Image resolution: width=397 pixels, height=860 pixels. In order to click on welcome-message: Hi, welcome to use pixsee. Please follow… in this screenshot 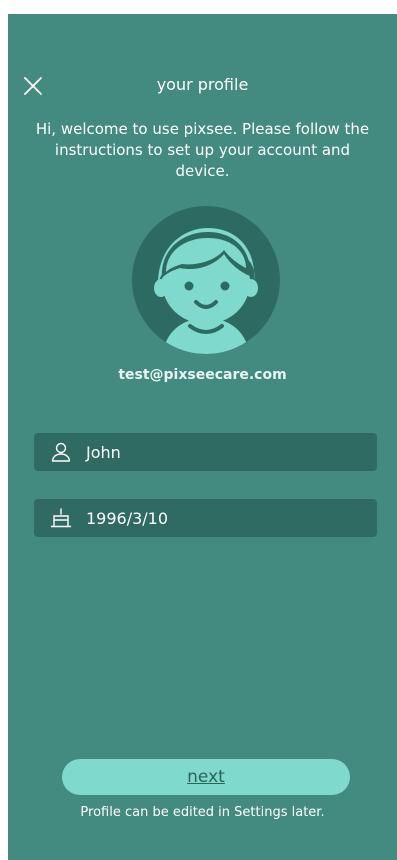, I will do `click(202, 150)`.